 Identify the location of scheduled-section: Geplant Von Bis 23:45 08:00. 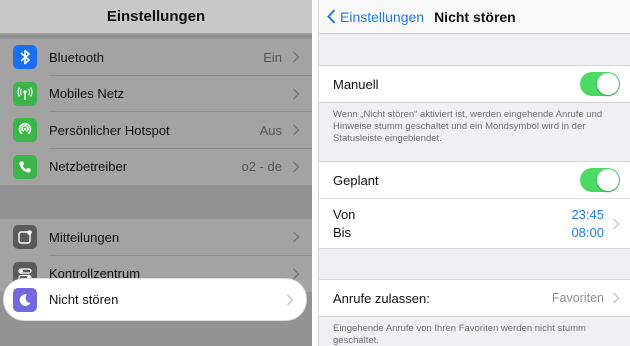
(474, 205).